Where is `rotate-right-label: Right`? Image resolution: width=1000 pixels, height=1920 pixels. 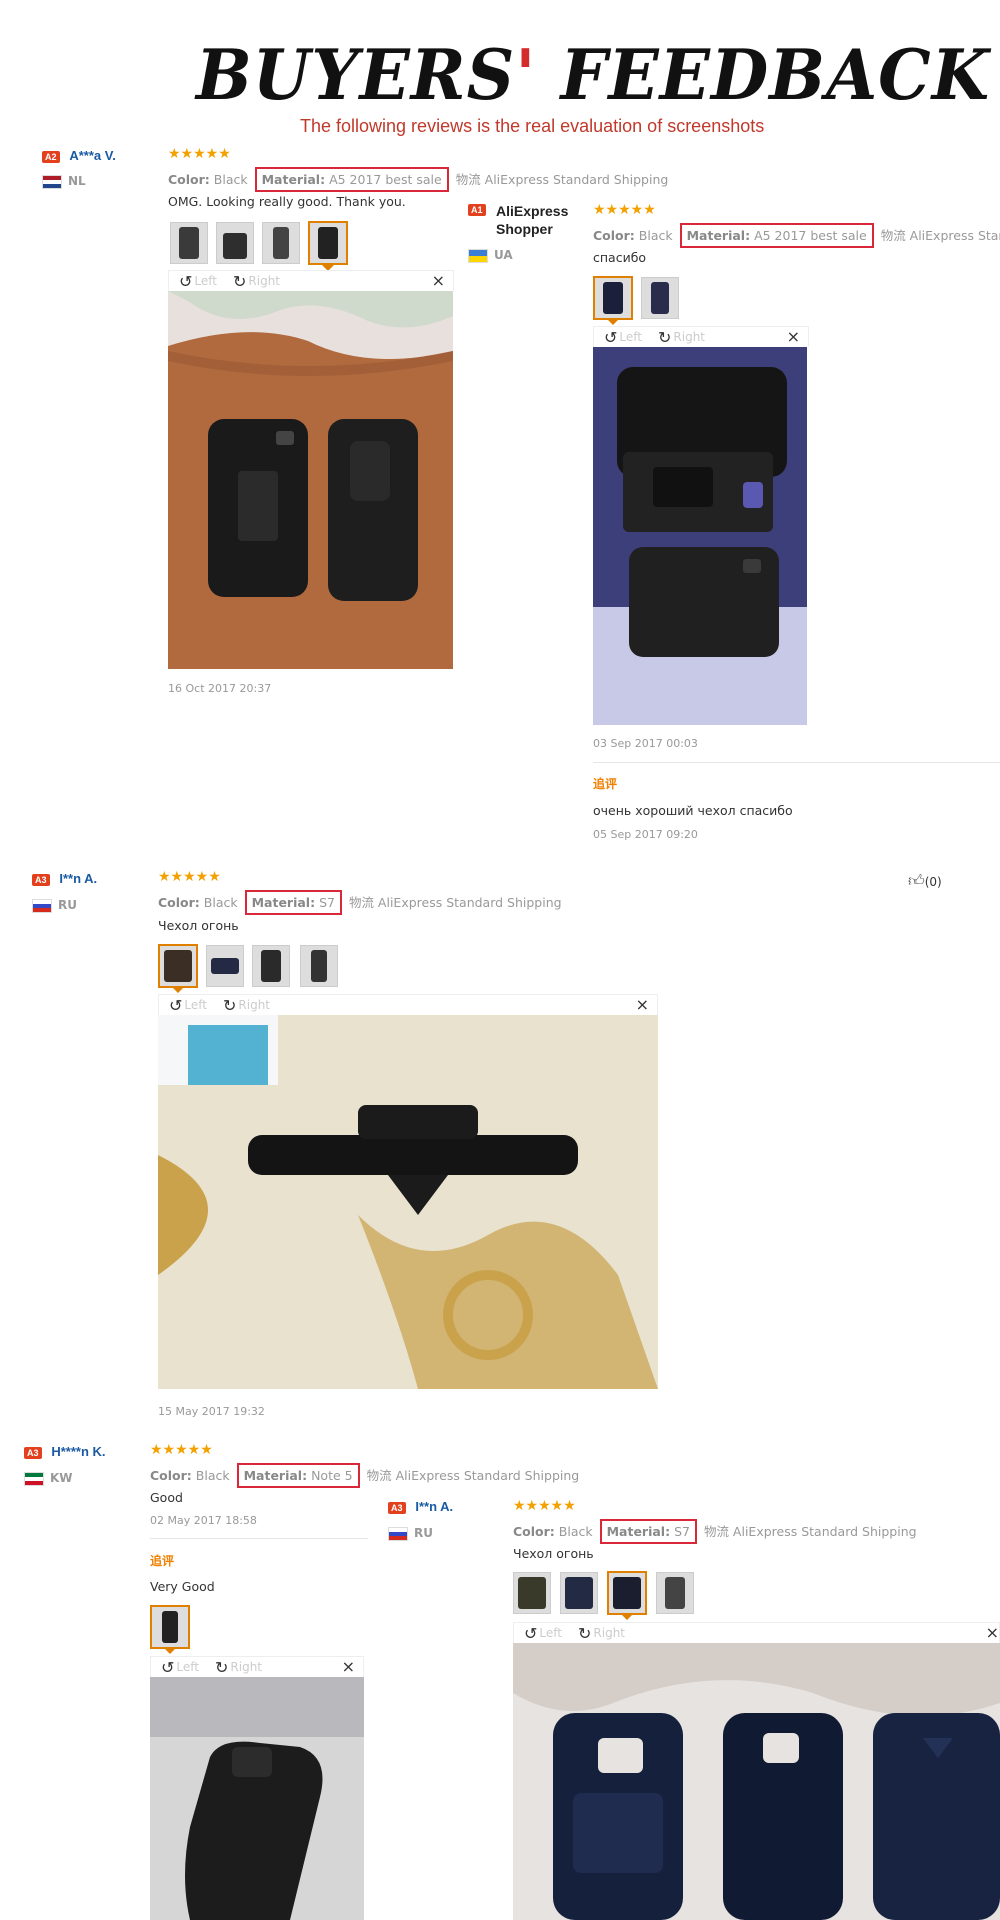
rotate-right-label: Right is located at coordinates (689, 337).